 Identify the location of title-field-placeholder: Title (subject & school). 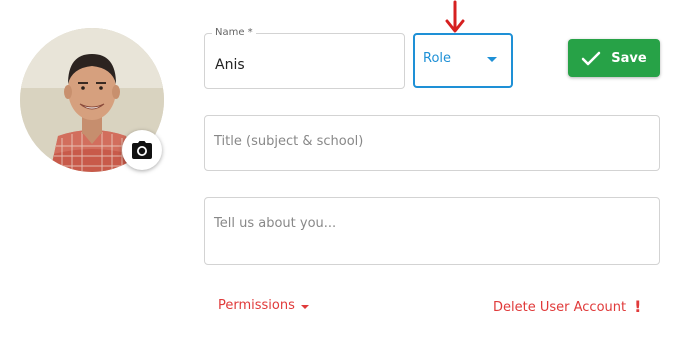
(289, 141).